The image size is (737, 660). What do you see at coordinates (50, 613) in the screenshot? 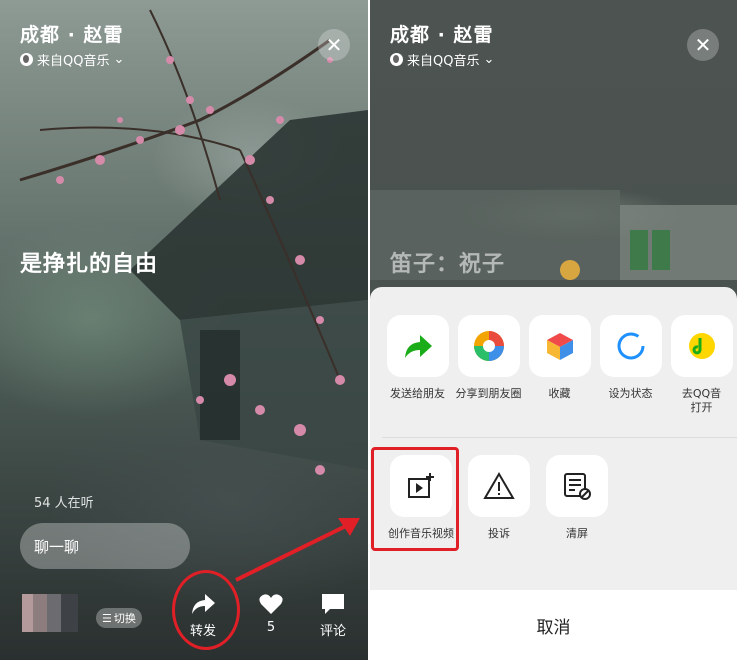
I see `avatar` at bounding box center [50, 613].